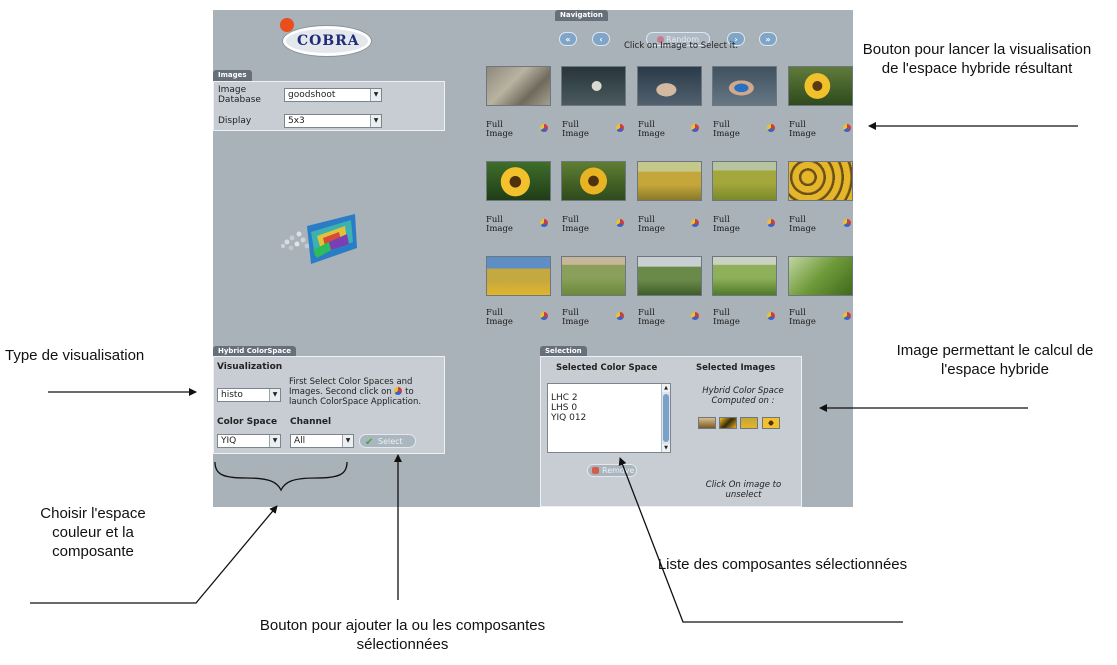 This screenshot has height=665, width=1117. What do you see at coordinates (281, 476) in the screenshot?
I see `brace` at bounding box center [281, 476].